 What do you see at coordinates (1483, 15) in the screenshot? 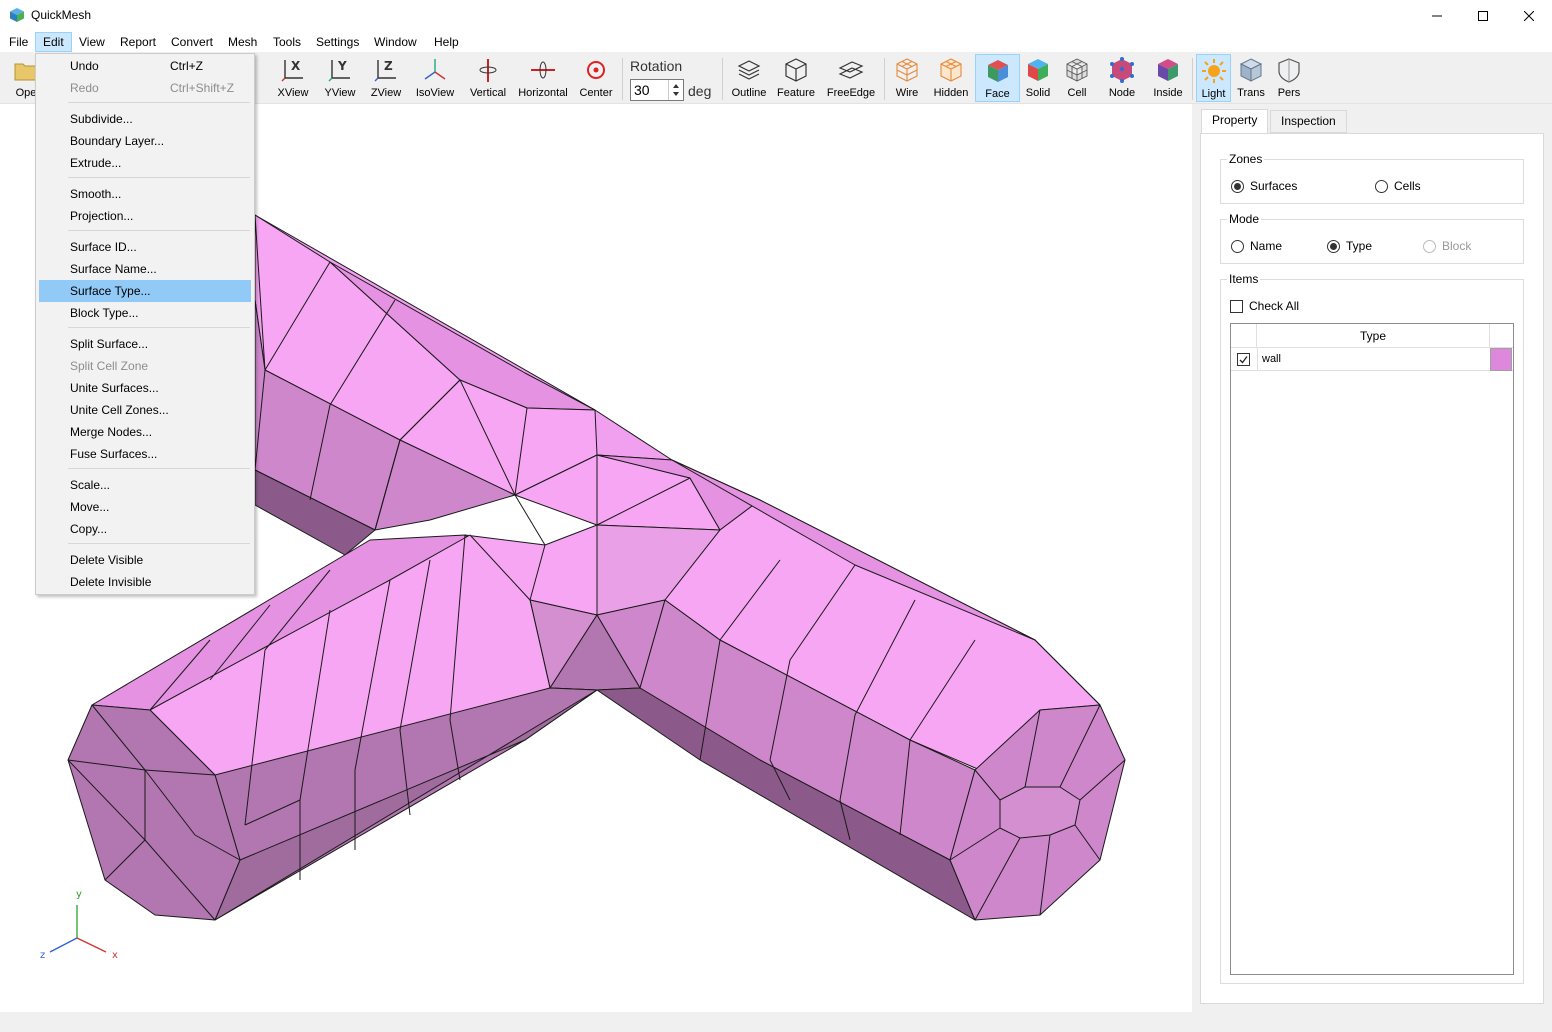
I see `maximize-button` at bounding box center [1483, 15].